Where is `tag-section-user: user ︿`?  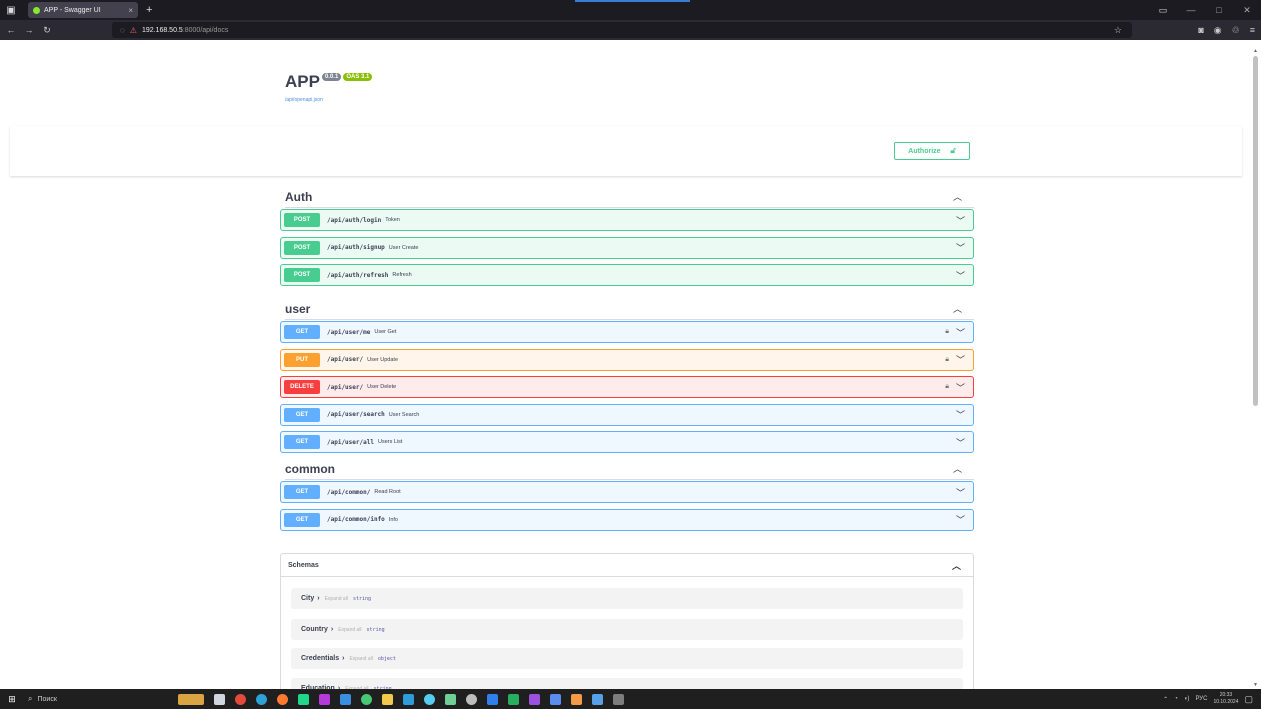 tag-section-user: user ︿ is located at coordinates (629, 309).